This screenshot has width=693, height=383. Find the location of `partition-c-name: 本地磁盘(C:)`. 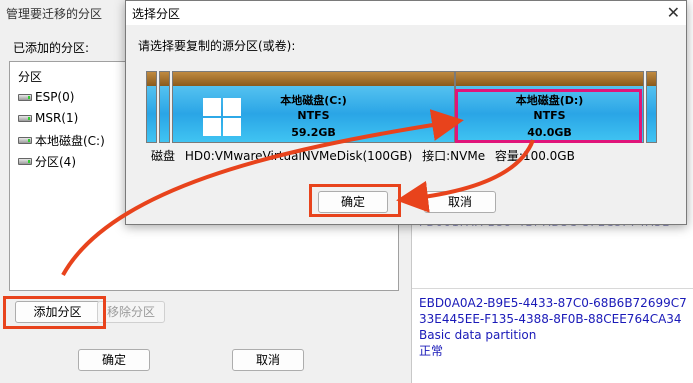

partition-c-name: 本地磁盘(C:) is located at coordinates (313, 100).